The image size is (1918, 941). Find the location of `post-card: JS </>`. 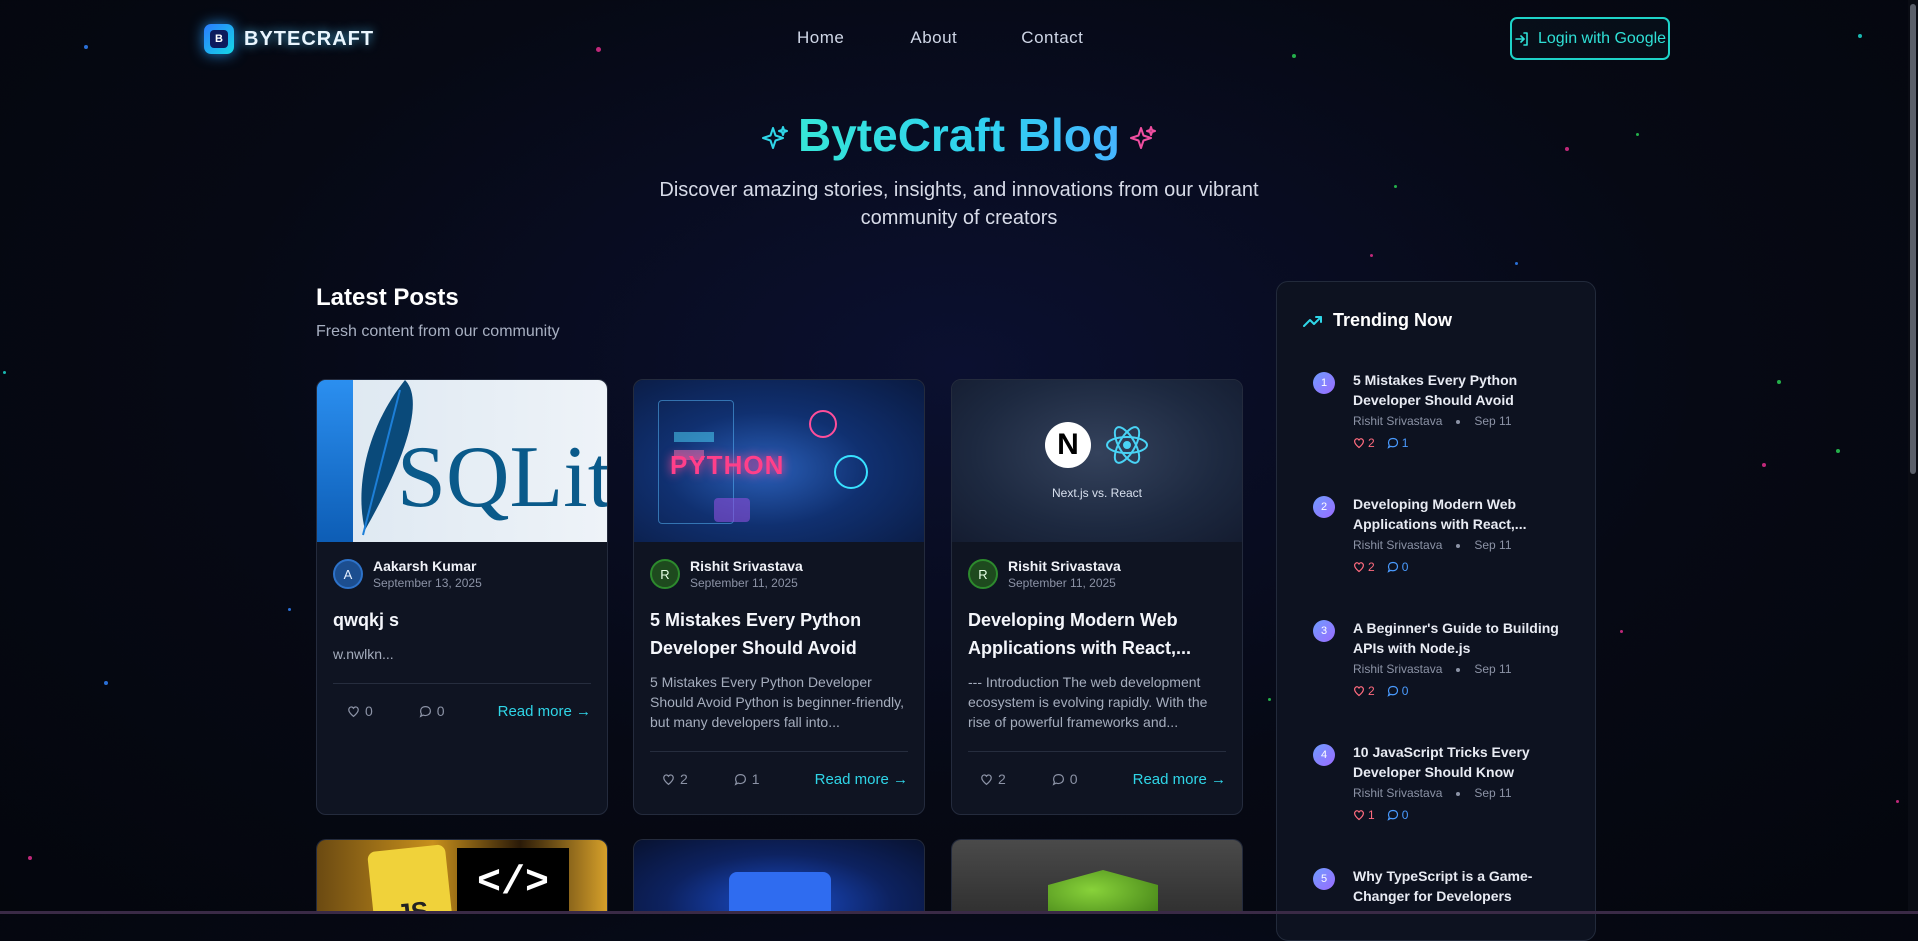

post-card: JS </> is located at coordinates (462, 876).